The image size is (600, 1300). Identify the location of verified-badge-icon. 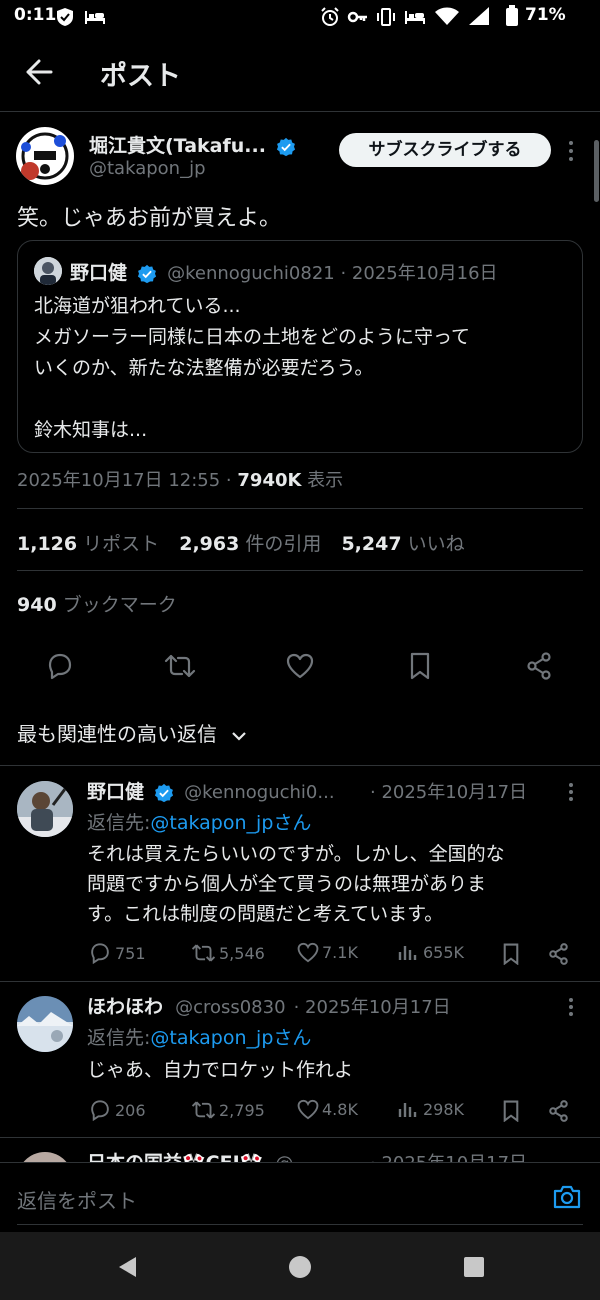
(286, 146).